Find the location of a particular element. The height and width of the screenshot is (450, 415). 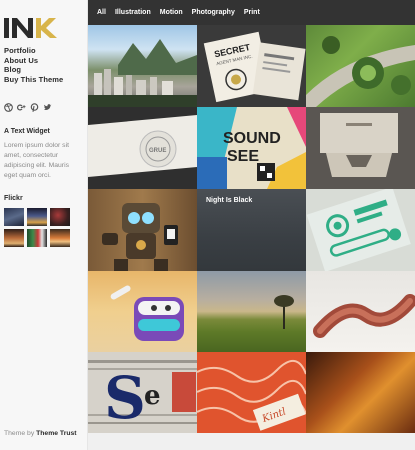

svg-text: e is located at coordinates (152, 396).